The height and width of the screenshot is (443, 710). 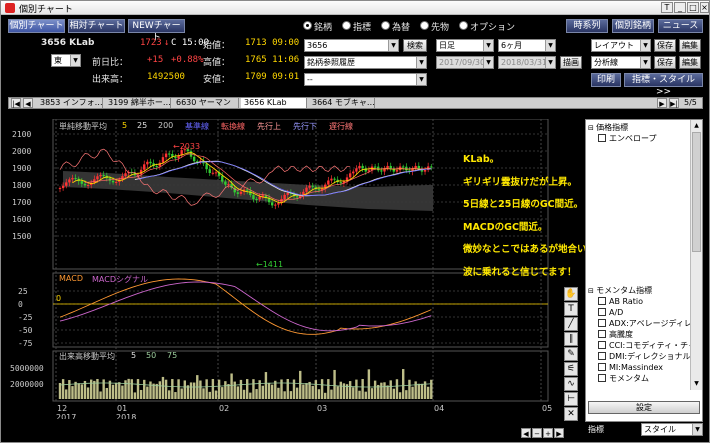 What do you see at coordinates (696, 255) in the screenshot?
I see `indicator-scrollbar: ▲ ▼` at bounding box center [696, 255].